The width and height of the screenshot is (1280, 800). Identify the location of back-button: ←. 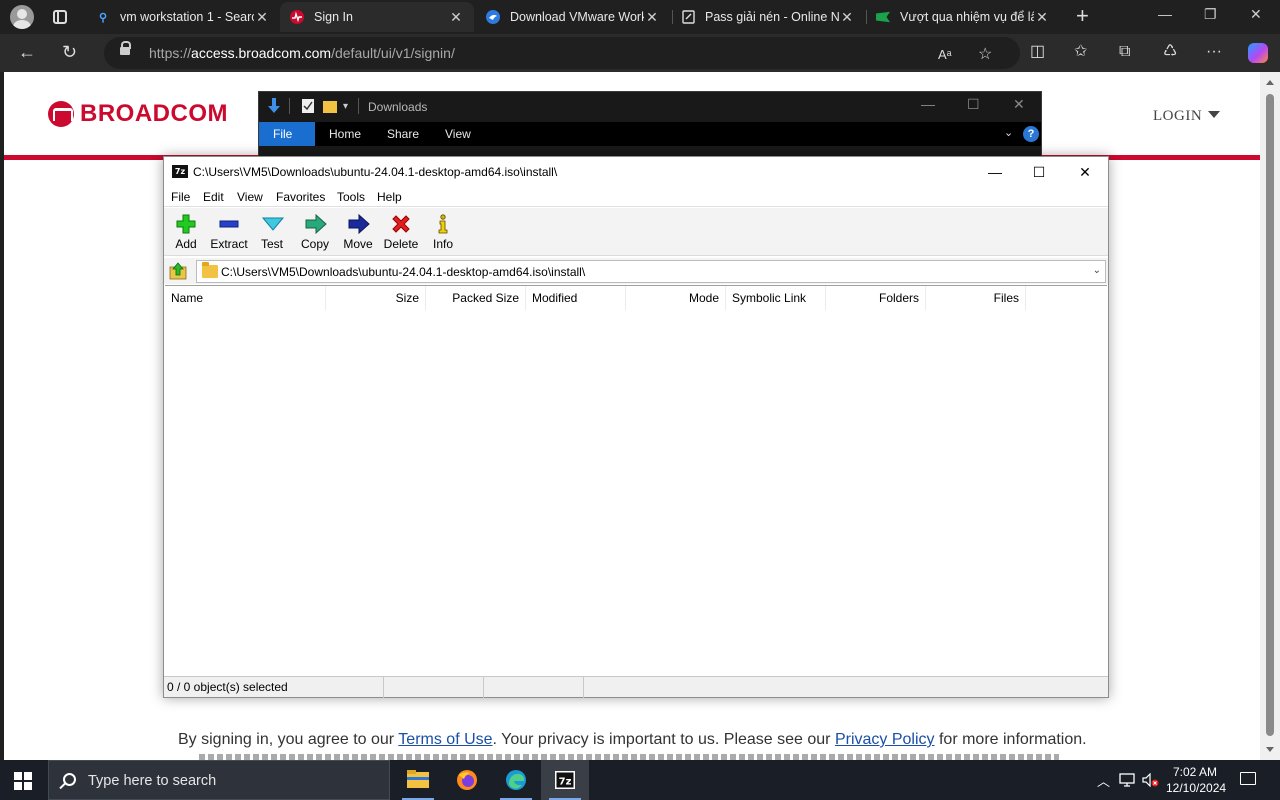
(27, 52).